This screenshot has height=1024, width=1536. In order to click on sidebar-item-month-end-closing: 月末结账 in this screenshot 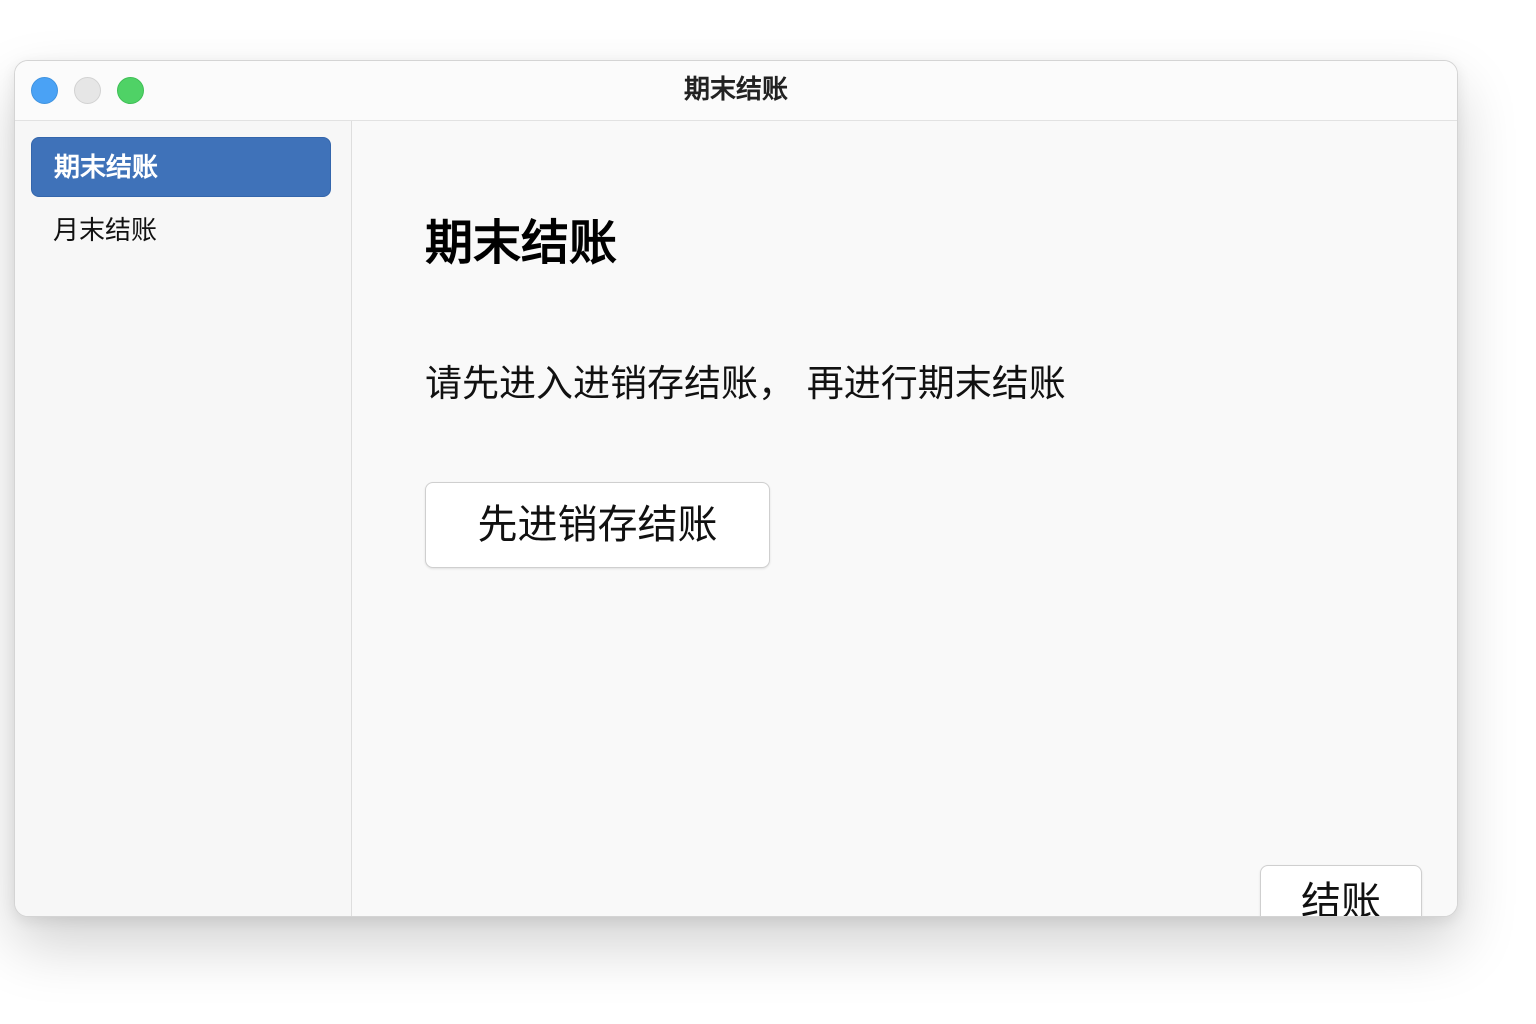, I will do `click(181, 231)`.